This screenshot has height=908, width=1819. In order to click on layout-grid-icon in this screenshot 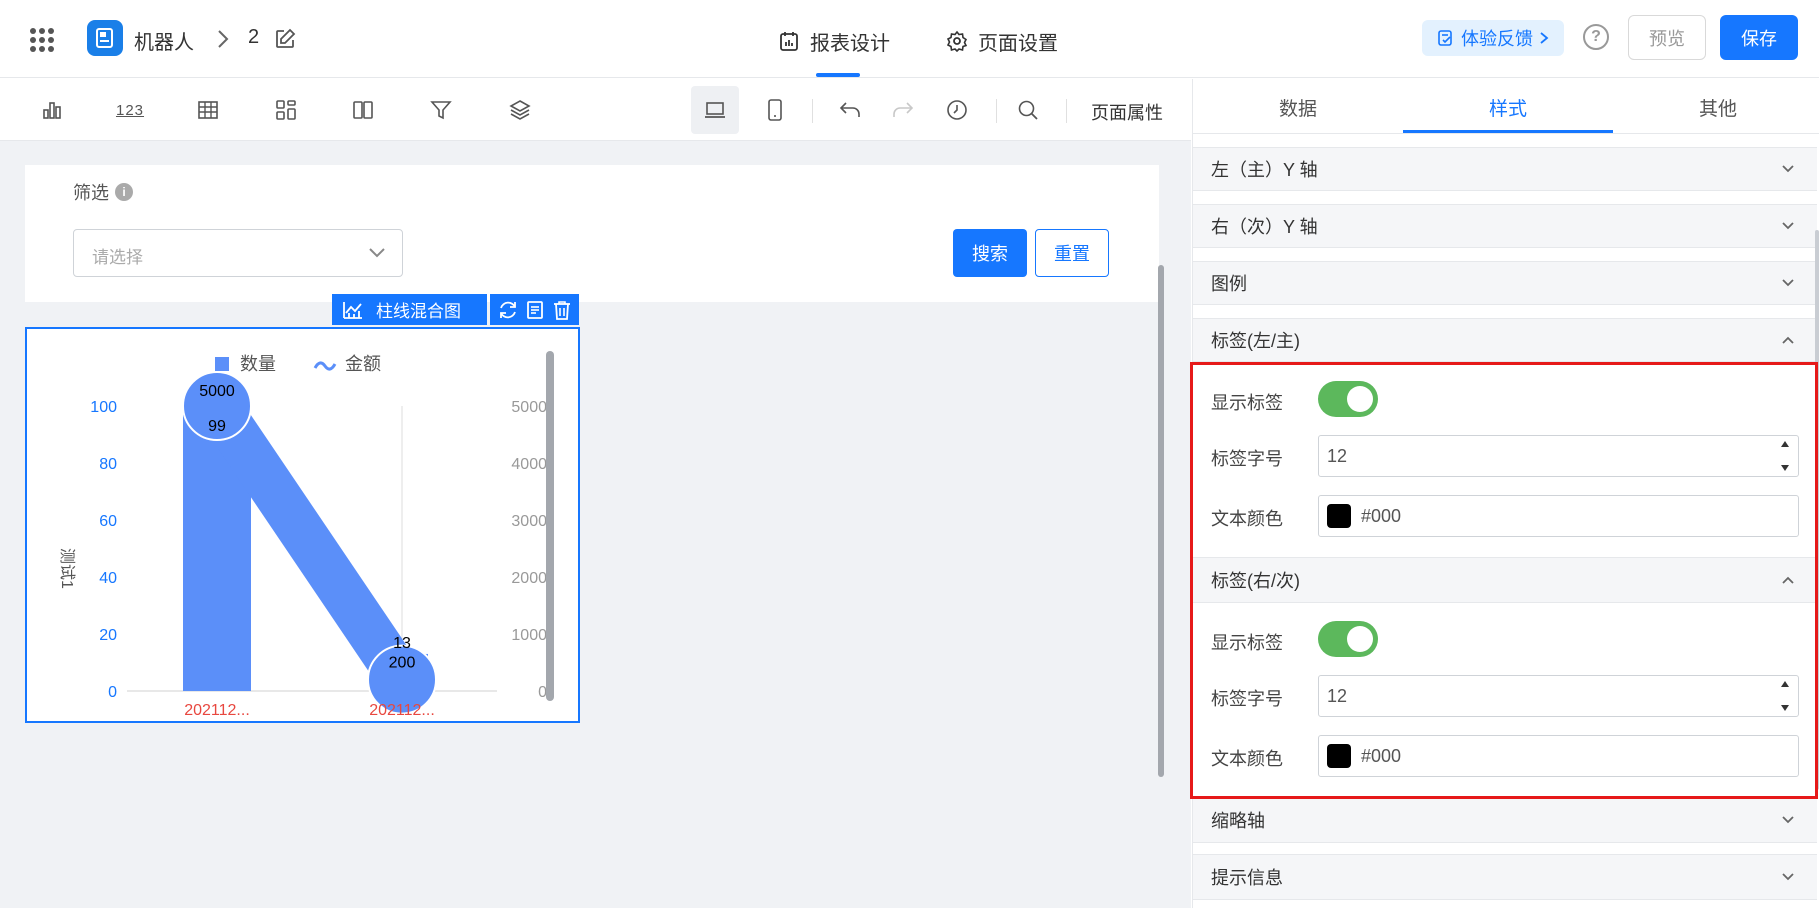, I will do `click(286, 110)`.